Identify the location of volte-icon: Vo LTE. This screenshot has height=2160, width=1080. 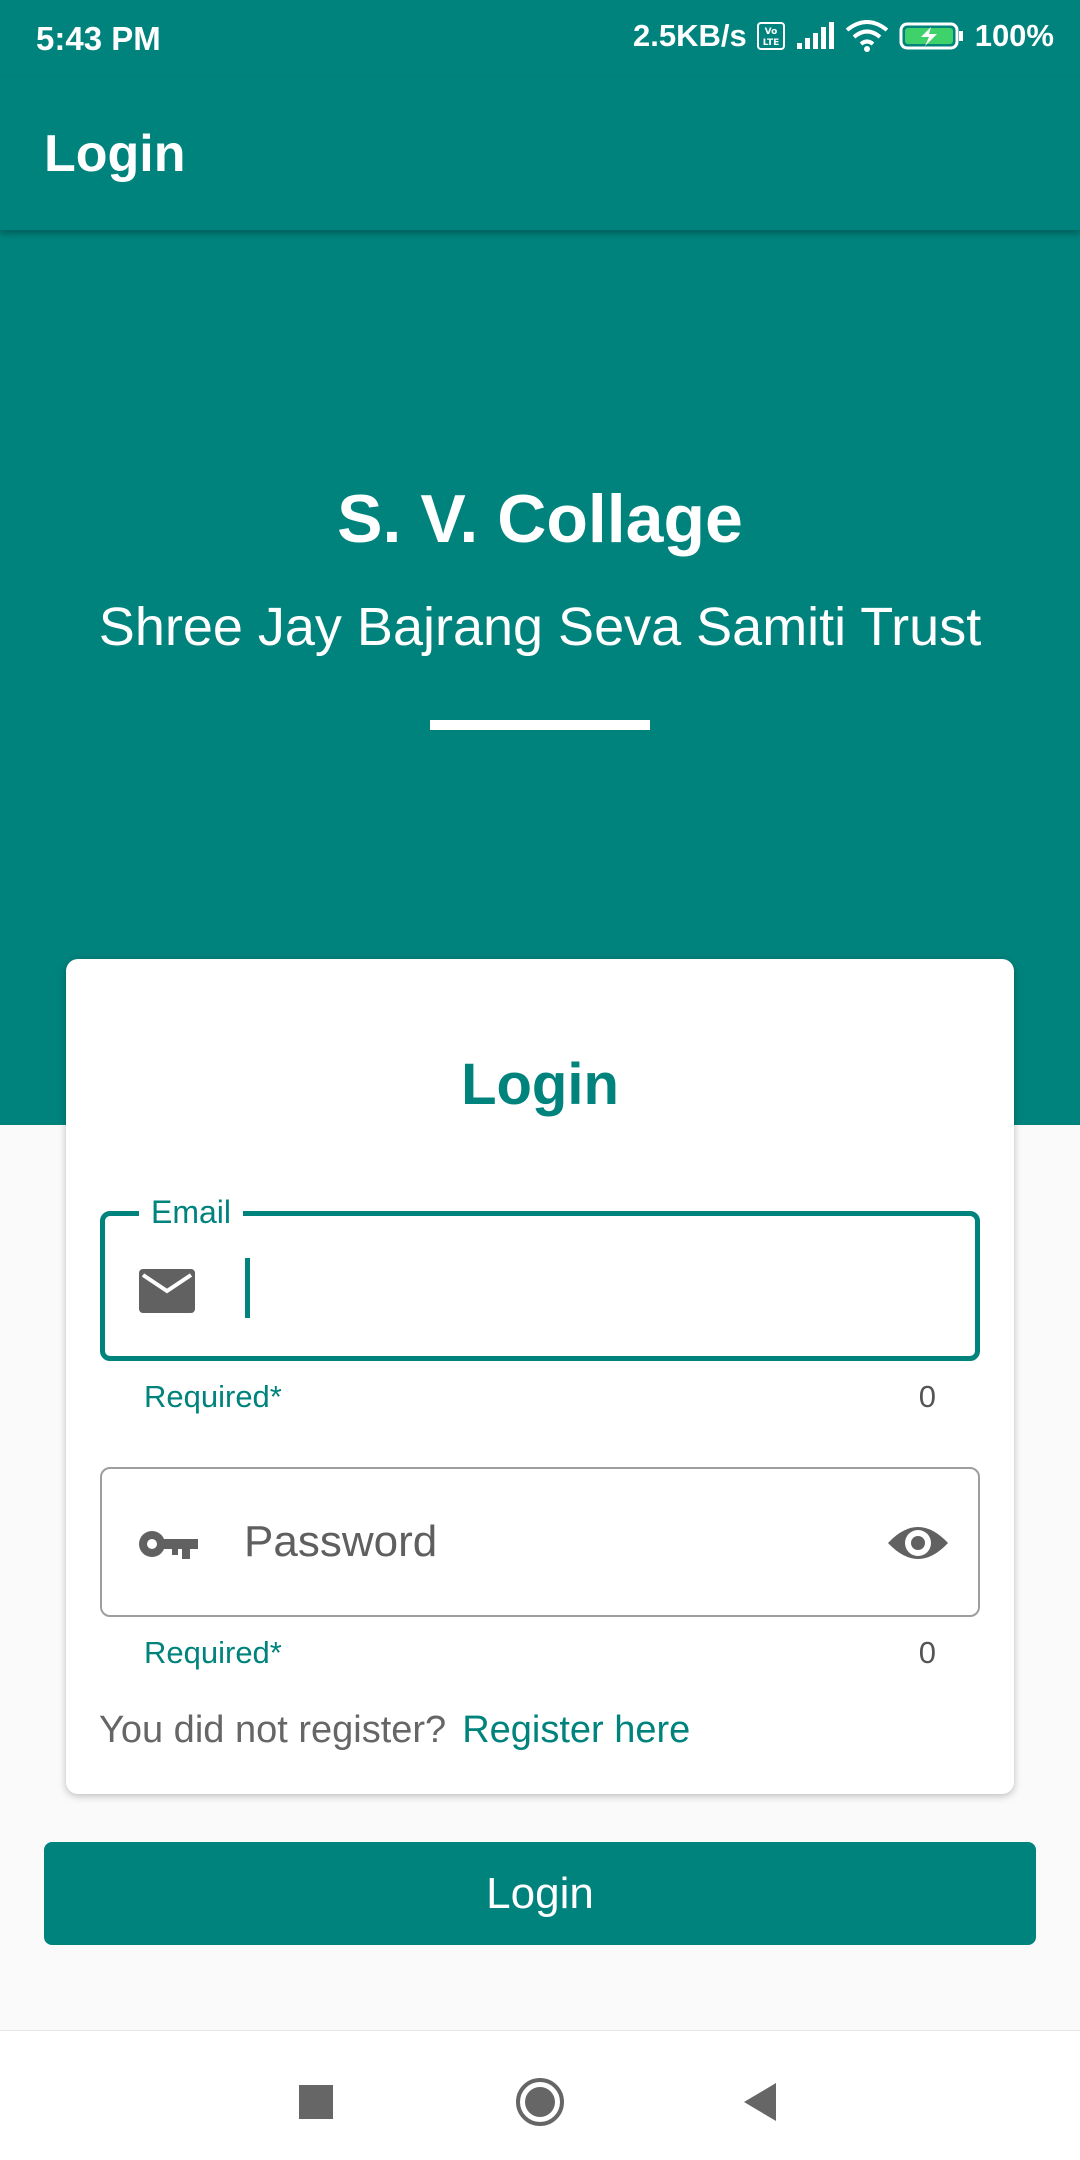
(770, 36).